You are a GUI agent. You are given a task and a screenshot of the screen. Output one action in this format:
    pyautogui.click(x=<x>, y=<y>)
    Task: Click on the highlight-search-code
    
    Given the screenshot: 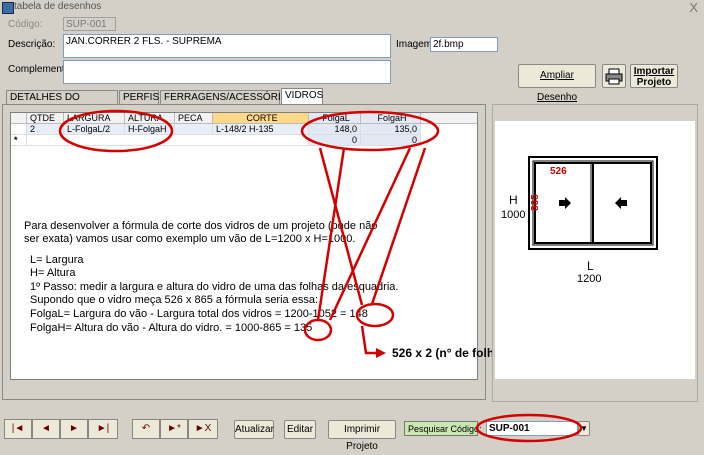 What is the action you would take?
    pyautogui.click(x=529, y=428)
    